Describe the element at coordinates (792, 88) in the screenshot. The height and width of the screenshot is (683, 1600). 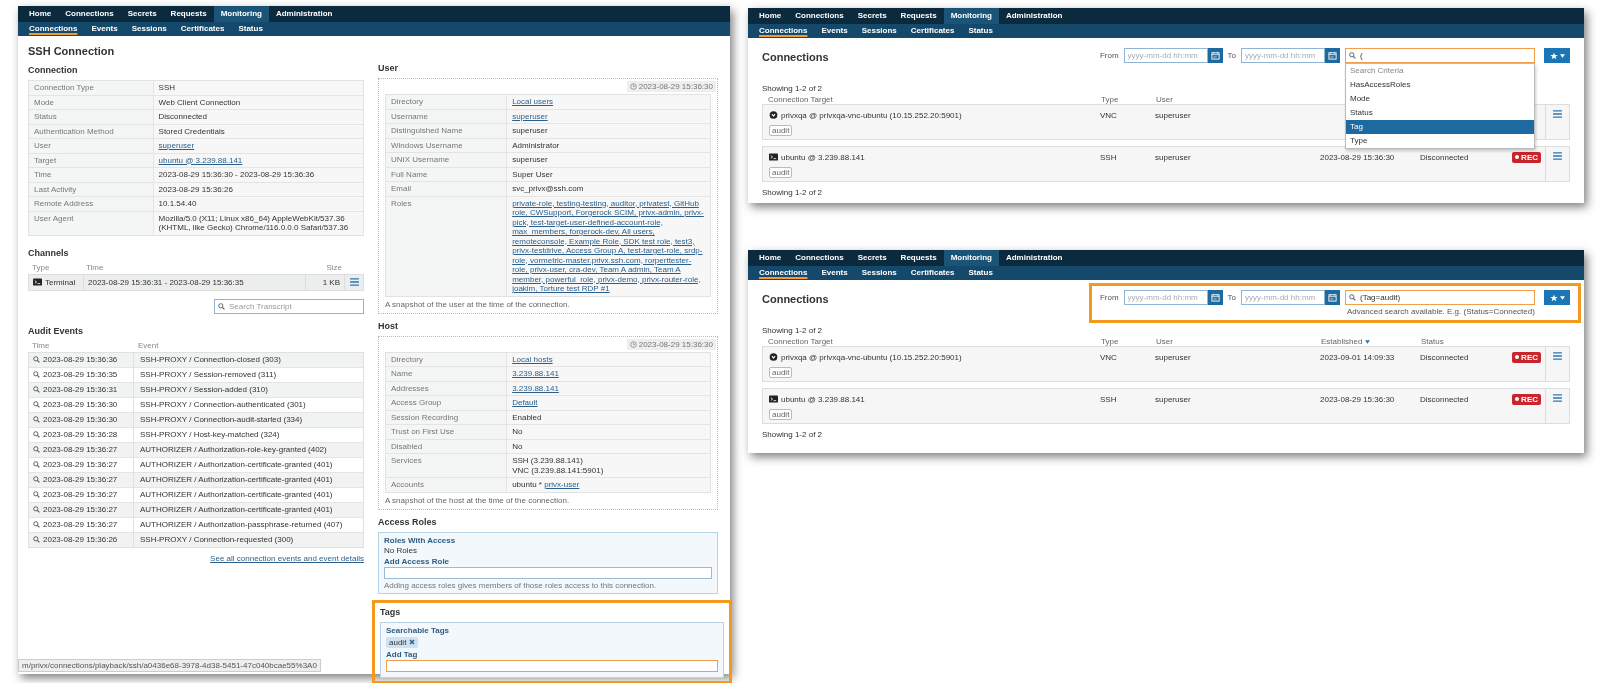
I see `result-count: Showing 1-2 of 2` at that location.